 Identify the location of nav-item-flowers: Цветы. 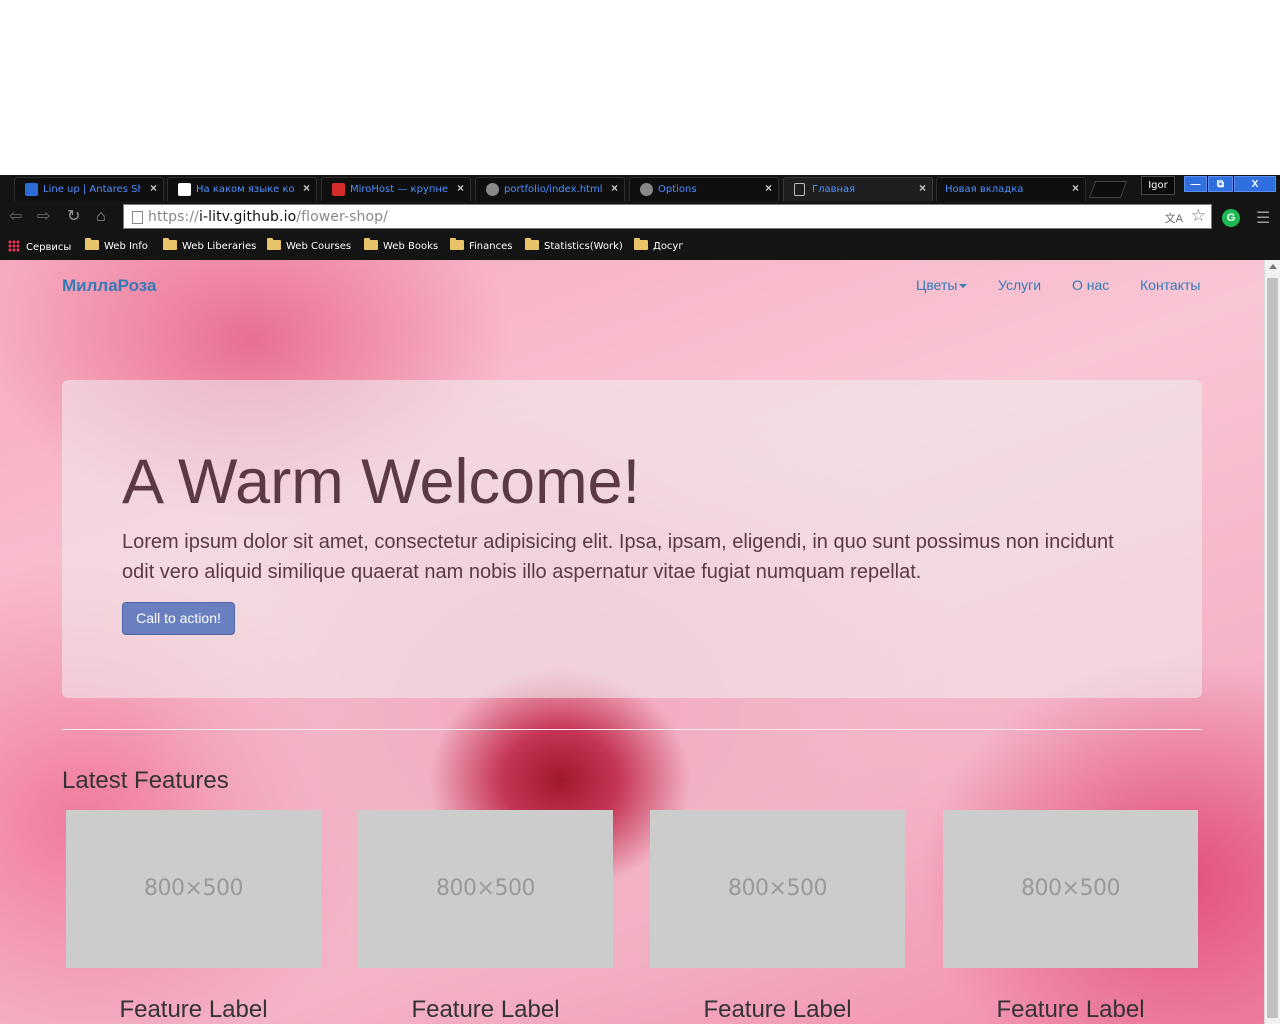
(942, 285).